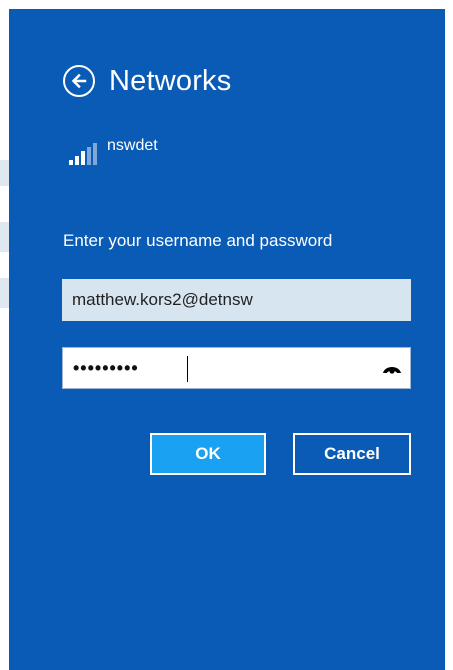  What do you see at coordinates (392, 368) in the screenshot?
I see `reveal-password-icon` at bounding box center [392, 368].